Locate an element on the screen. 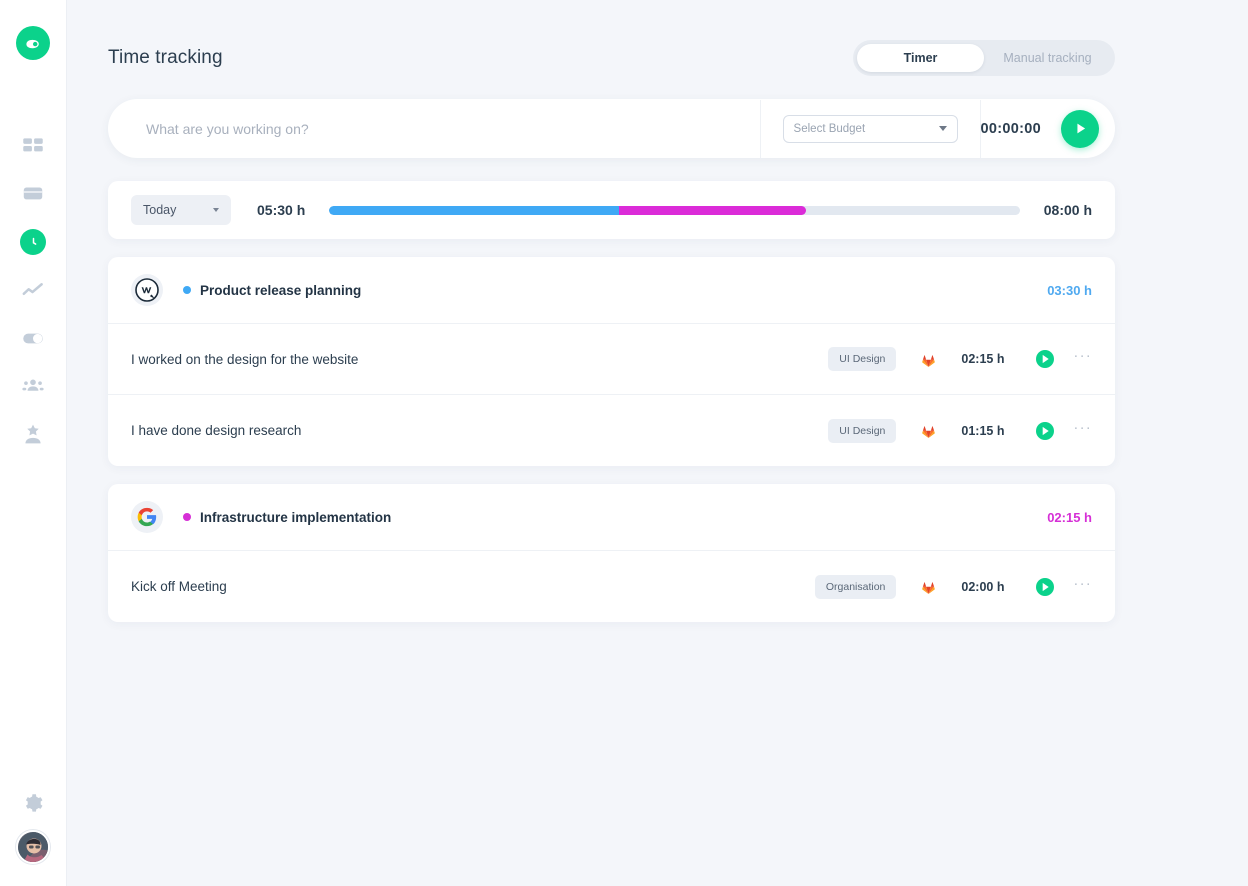  task-title: I have done design research is located at coordinates (216, 430).